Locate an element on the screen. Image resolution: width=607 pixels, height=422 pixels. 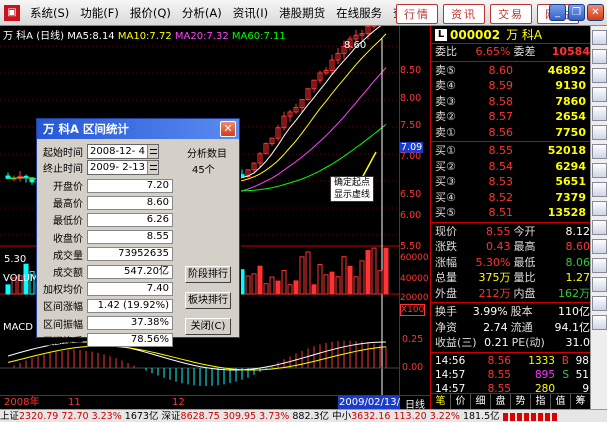
stat-row: 现价 8.55 今开 8.12 is located at coordinates (510, 232).